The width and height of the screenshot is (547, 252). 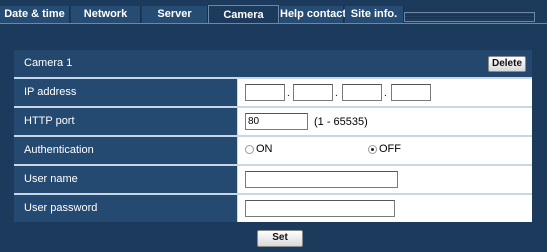 What do you see at coordinates (125, 150) in the screenshot?
I see `authentication-label: Authentication` at bounding box center [125, 150].